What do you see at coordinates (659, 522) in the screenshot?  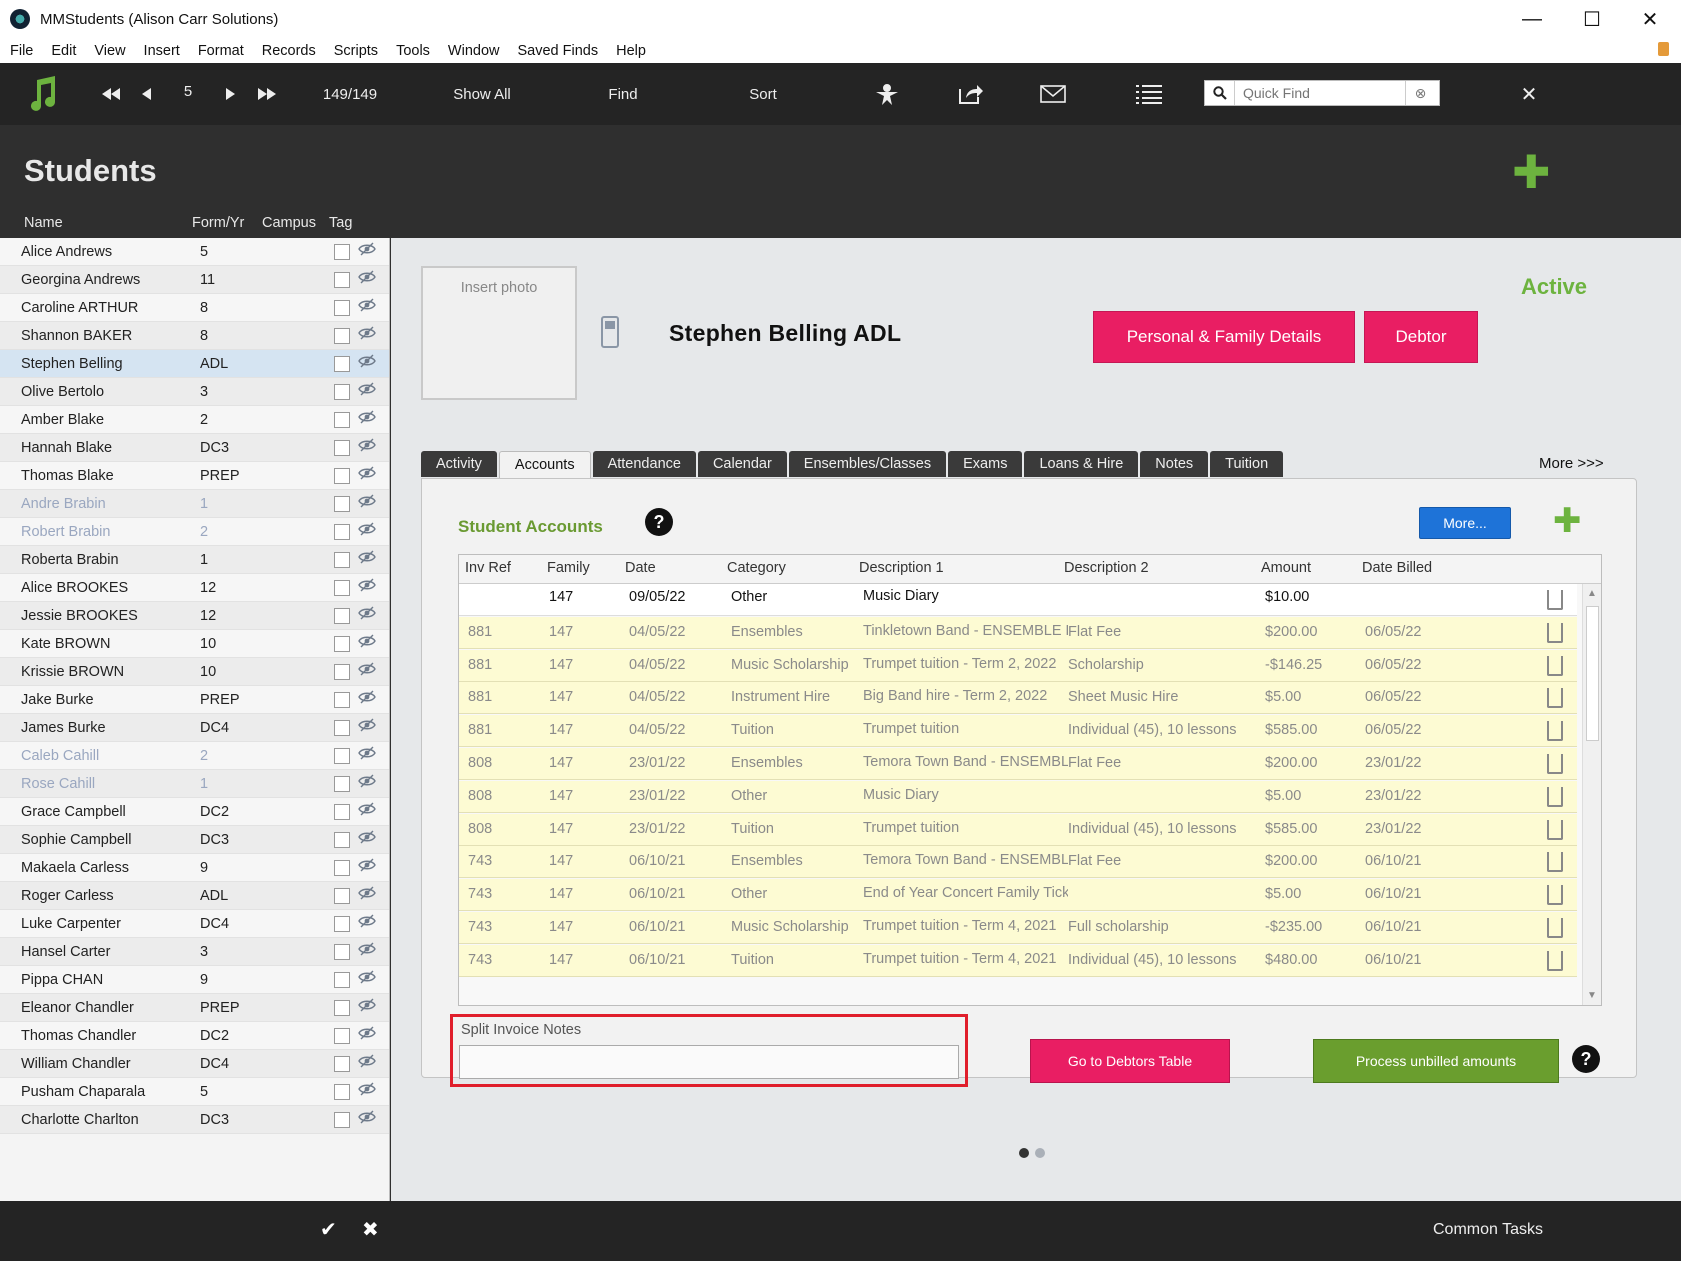 I see `help-icon: ?` at bounding box center [659, 522].